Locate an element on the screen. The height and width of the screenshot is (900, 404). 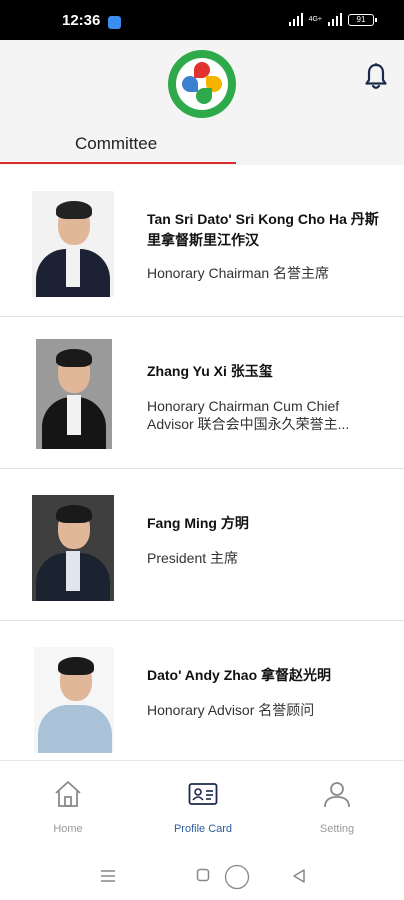
header: Committee is located at coordinates (202, 102).